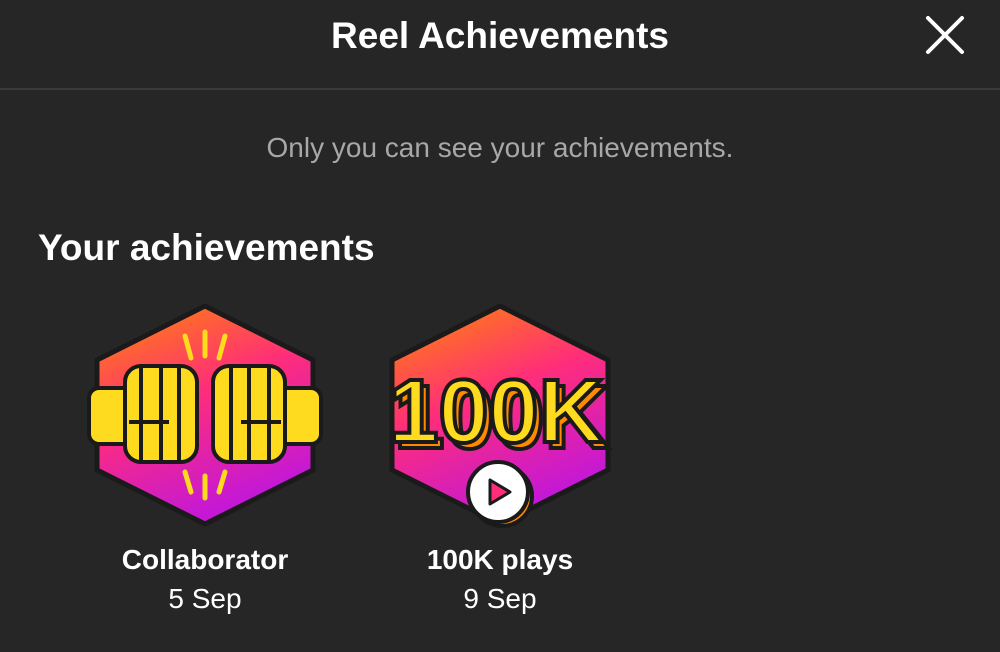 The height and width of the screenshot is (652, 1000). I want to click on close-button, so click(944, 36).